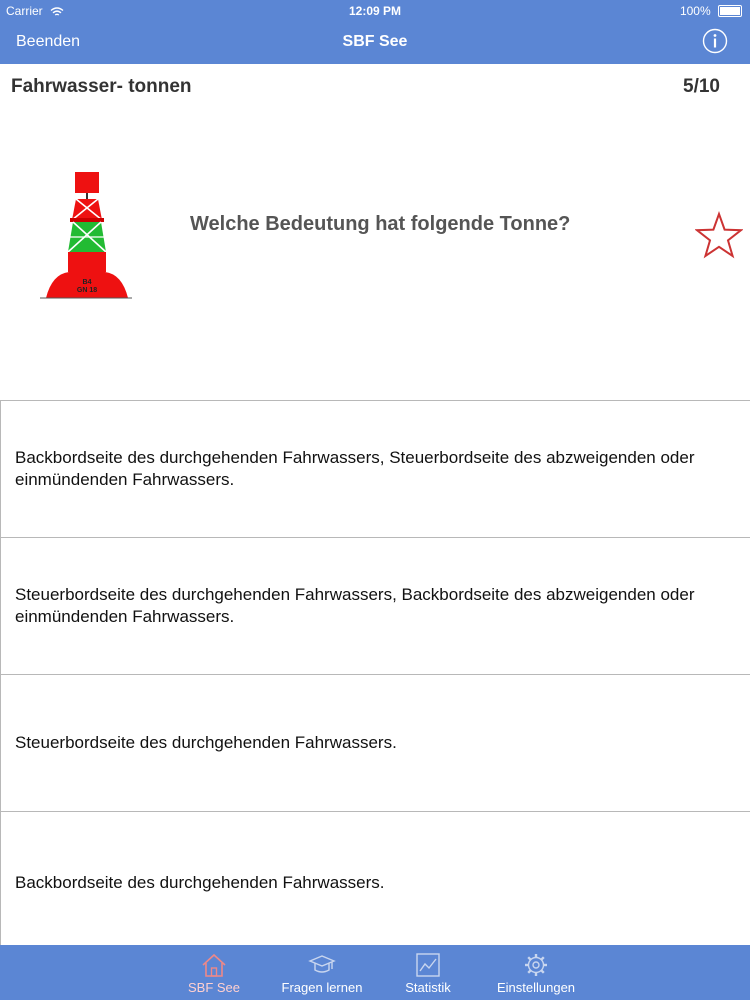 The width and height of the screenshot is (750, 1000). I want to click on info-icon, so click(715, 41).